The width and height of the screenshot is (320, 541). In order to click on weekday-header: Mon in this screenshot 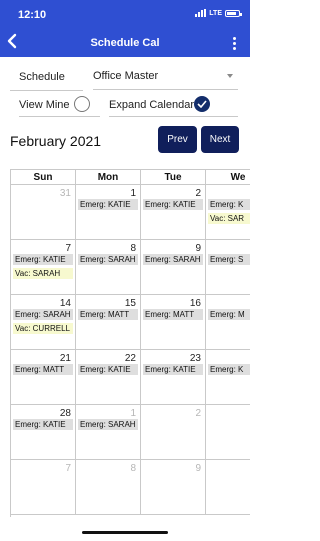, I will do `click(108, 177)`.